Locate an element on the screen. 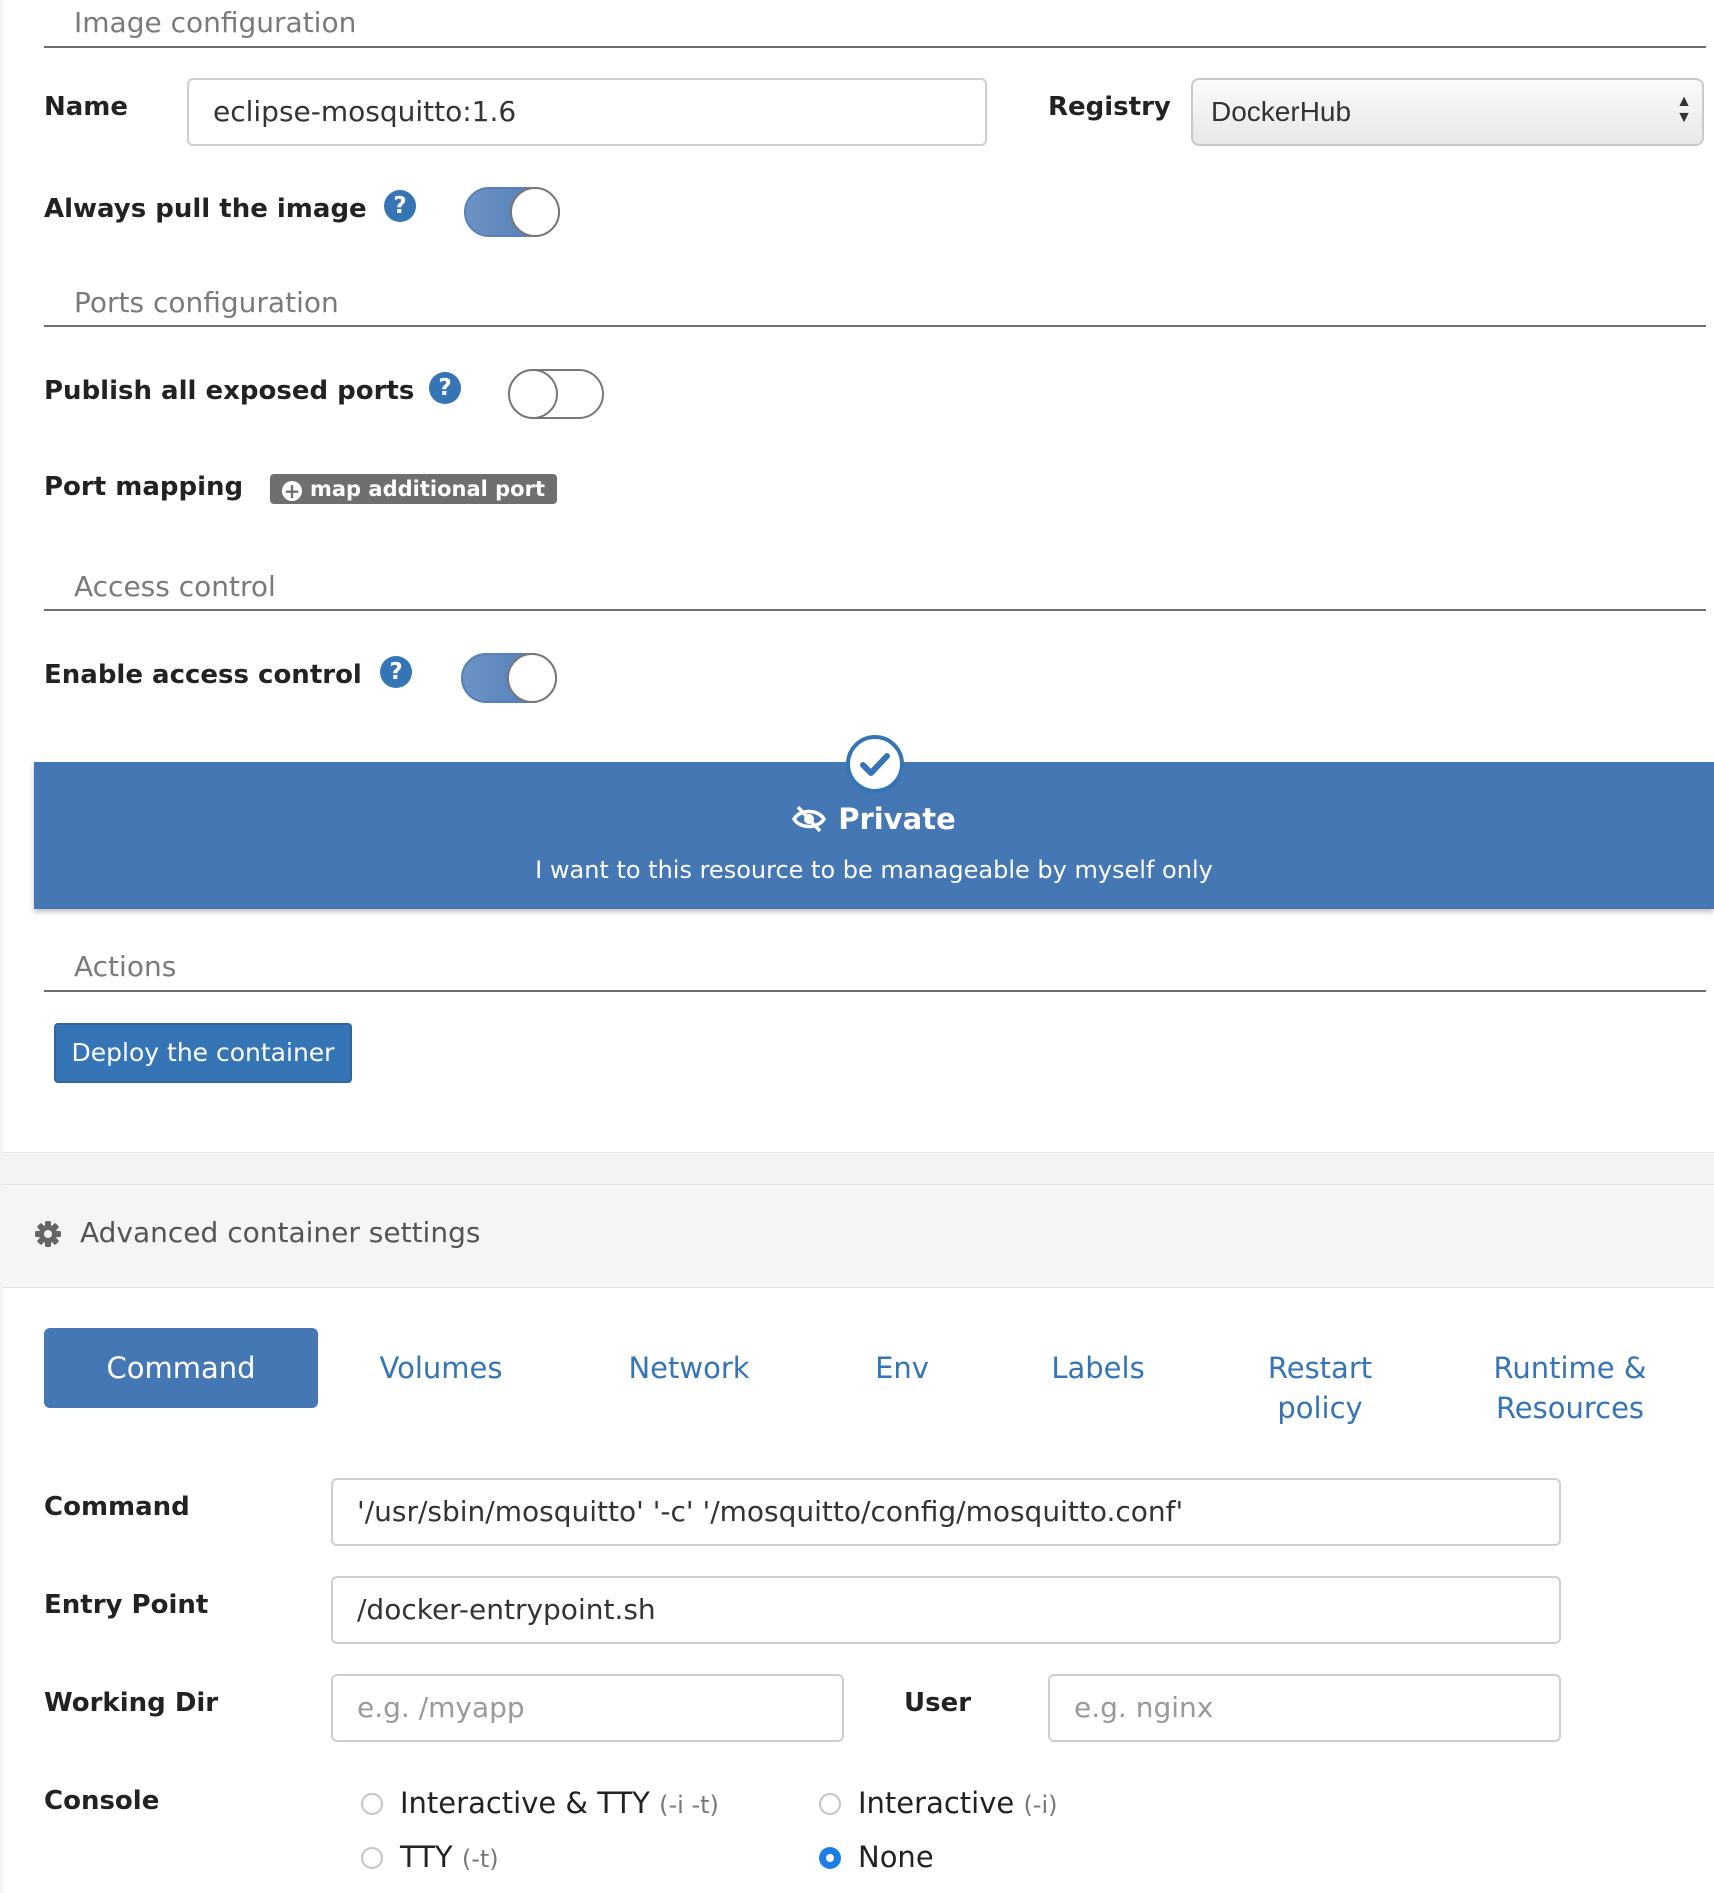 The width and height of the screenshot is (1714, 1893). console-option-flag: (-i -t) is located at coordinates (689, 1805).